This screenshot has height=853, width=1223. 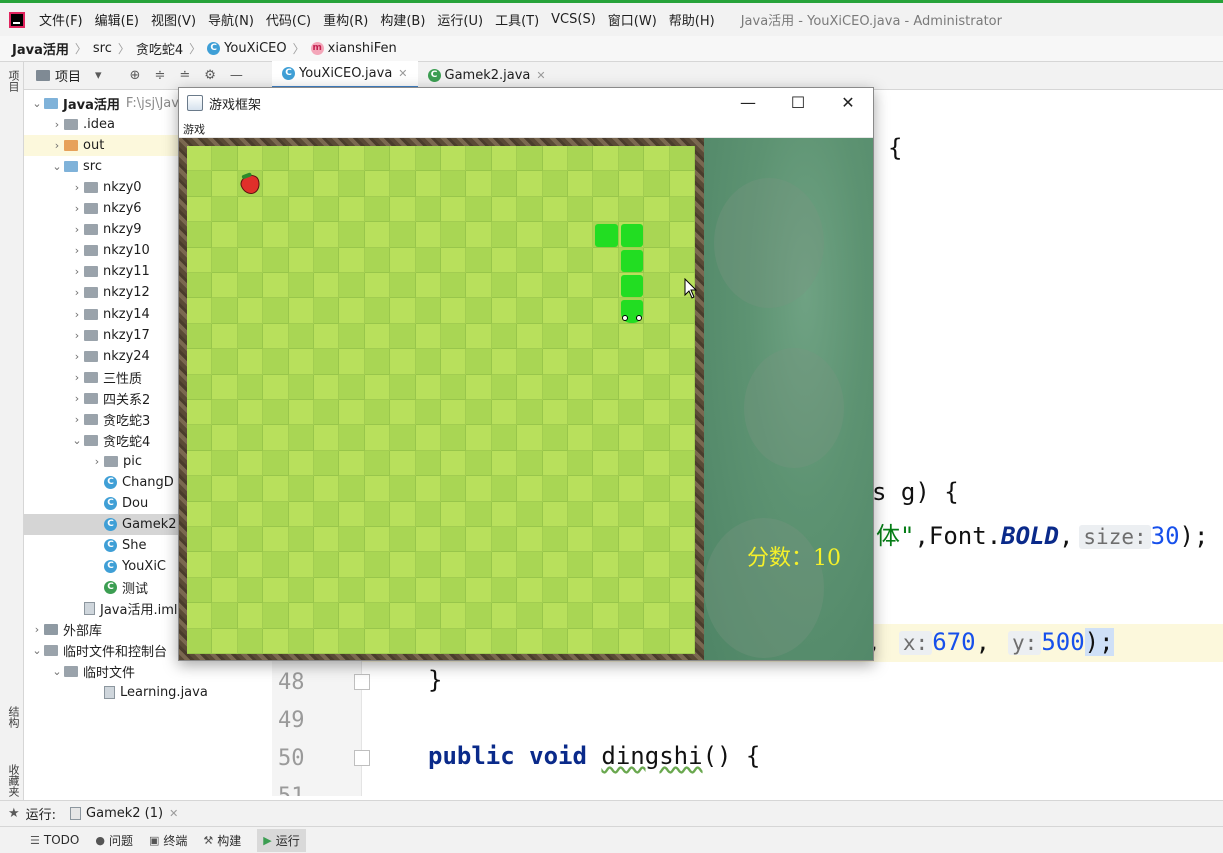 I want to click on menu-build: 构建(B), so click(x=402, y=19).